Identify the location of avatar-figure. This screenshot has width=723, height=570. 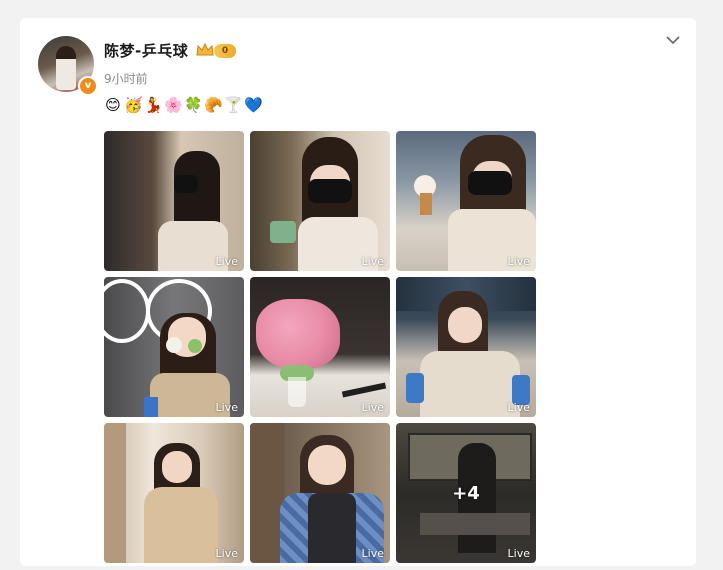
(66, 68).